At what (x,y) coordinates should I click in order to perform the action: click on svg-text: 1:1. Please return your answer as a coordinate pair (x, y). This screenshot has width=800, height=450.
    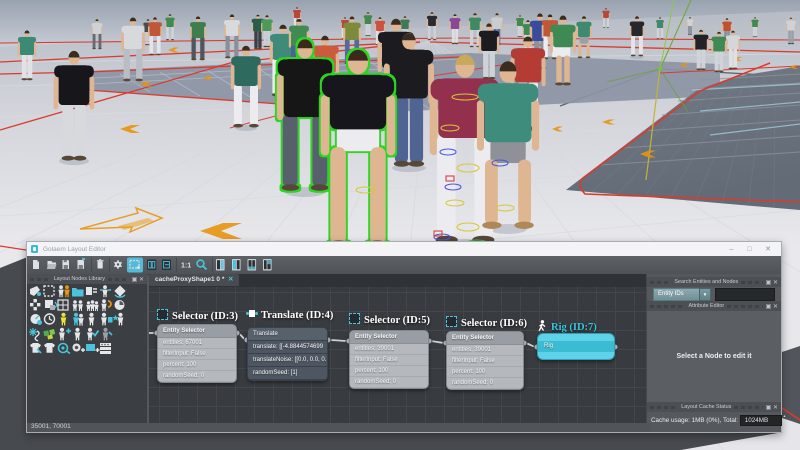
    Looking at the image, I should click on (186, 266).